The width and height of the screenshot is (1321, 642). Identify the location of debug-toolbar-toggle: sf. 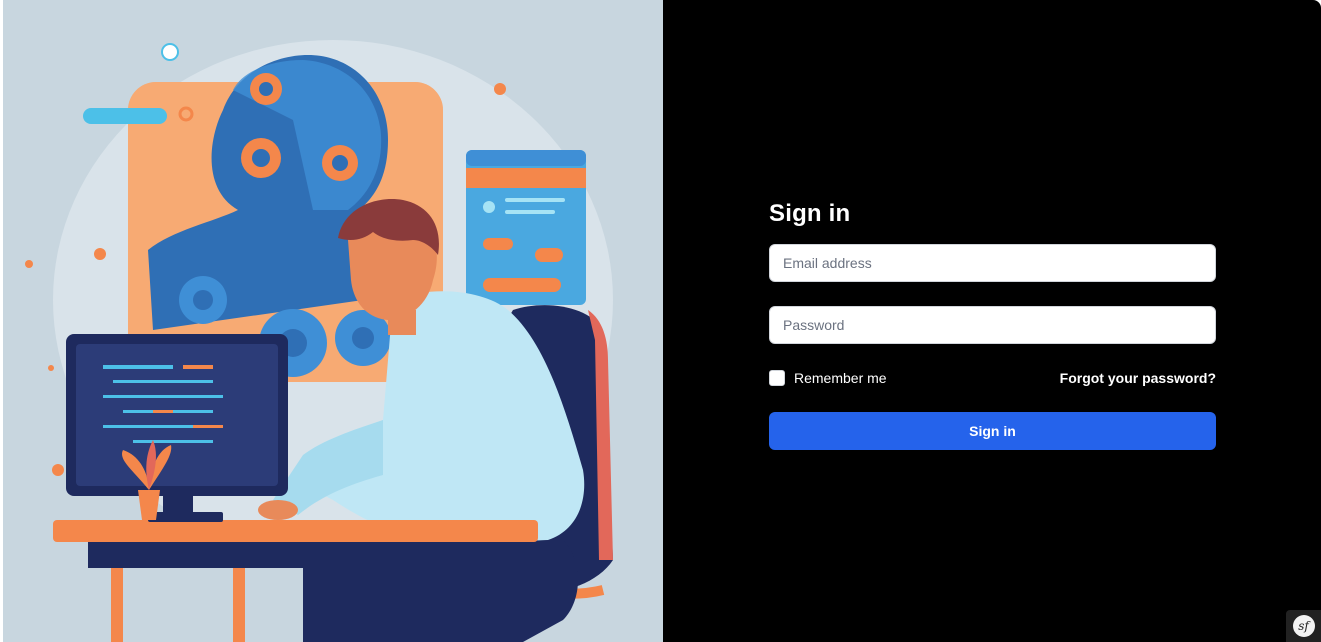
(1303, 626).